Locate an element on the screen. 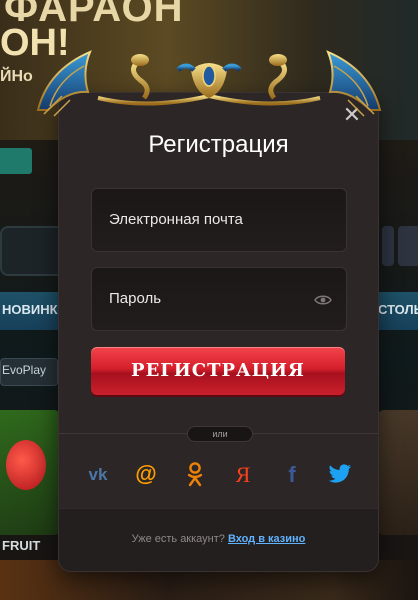 This screenshot has width=418, height=600. yandex-icon: Я is located at coordinates (243, 474).